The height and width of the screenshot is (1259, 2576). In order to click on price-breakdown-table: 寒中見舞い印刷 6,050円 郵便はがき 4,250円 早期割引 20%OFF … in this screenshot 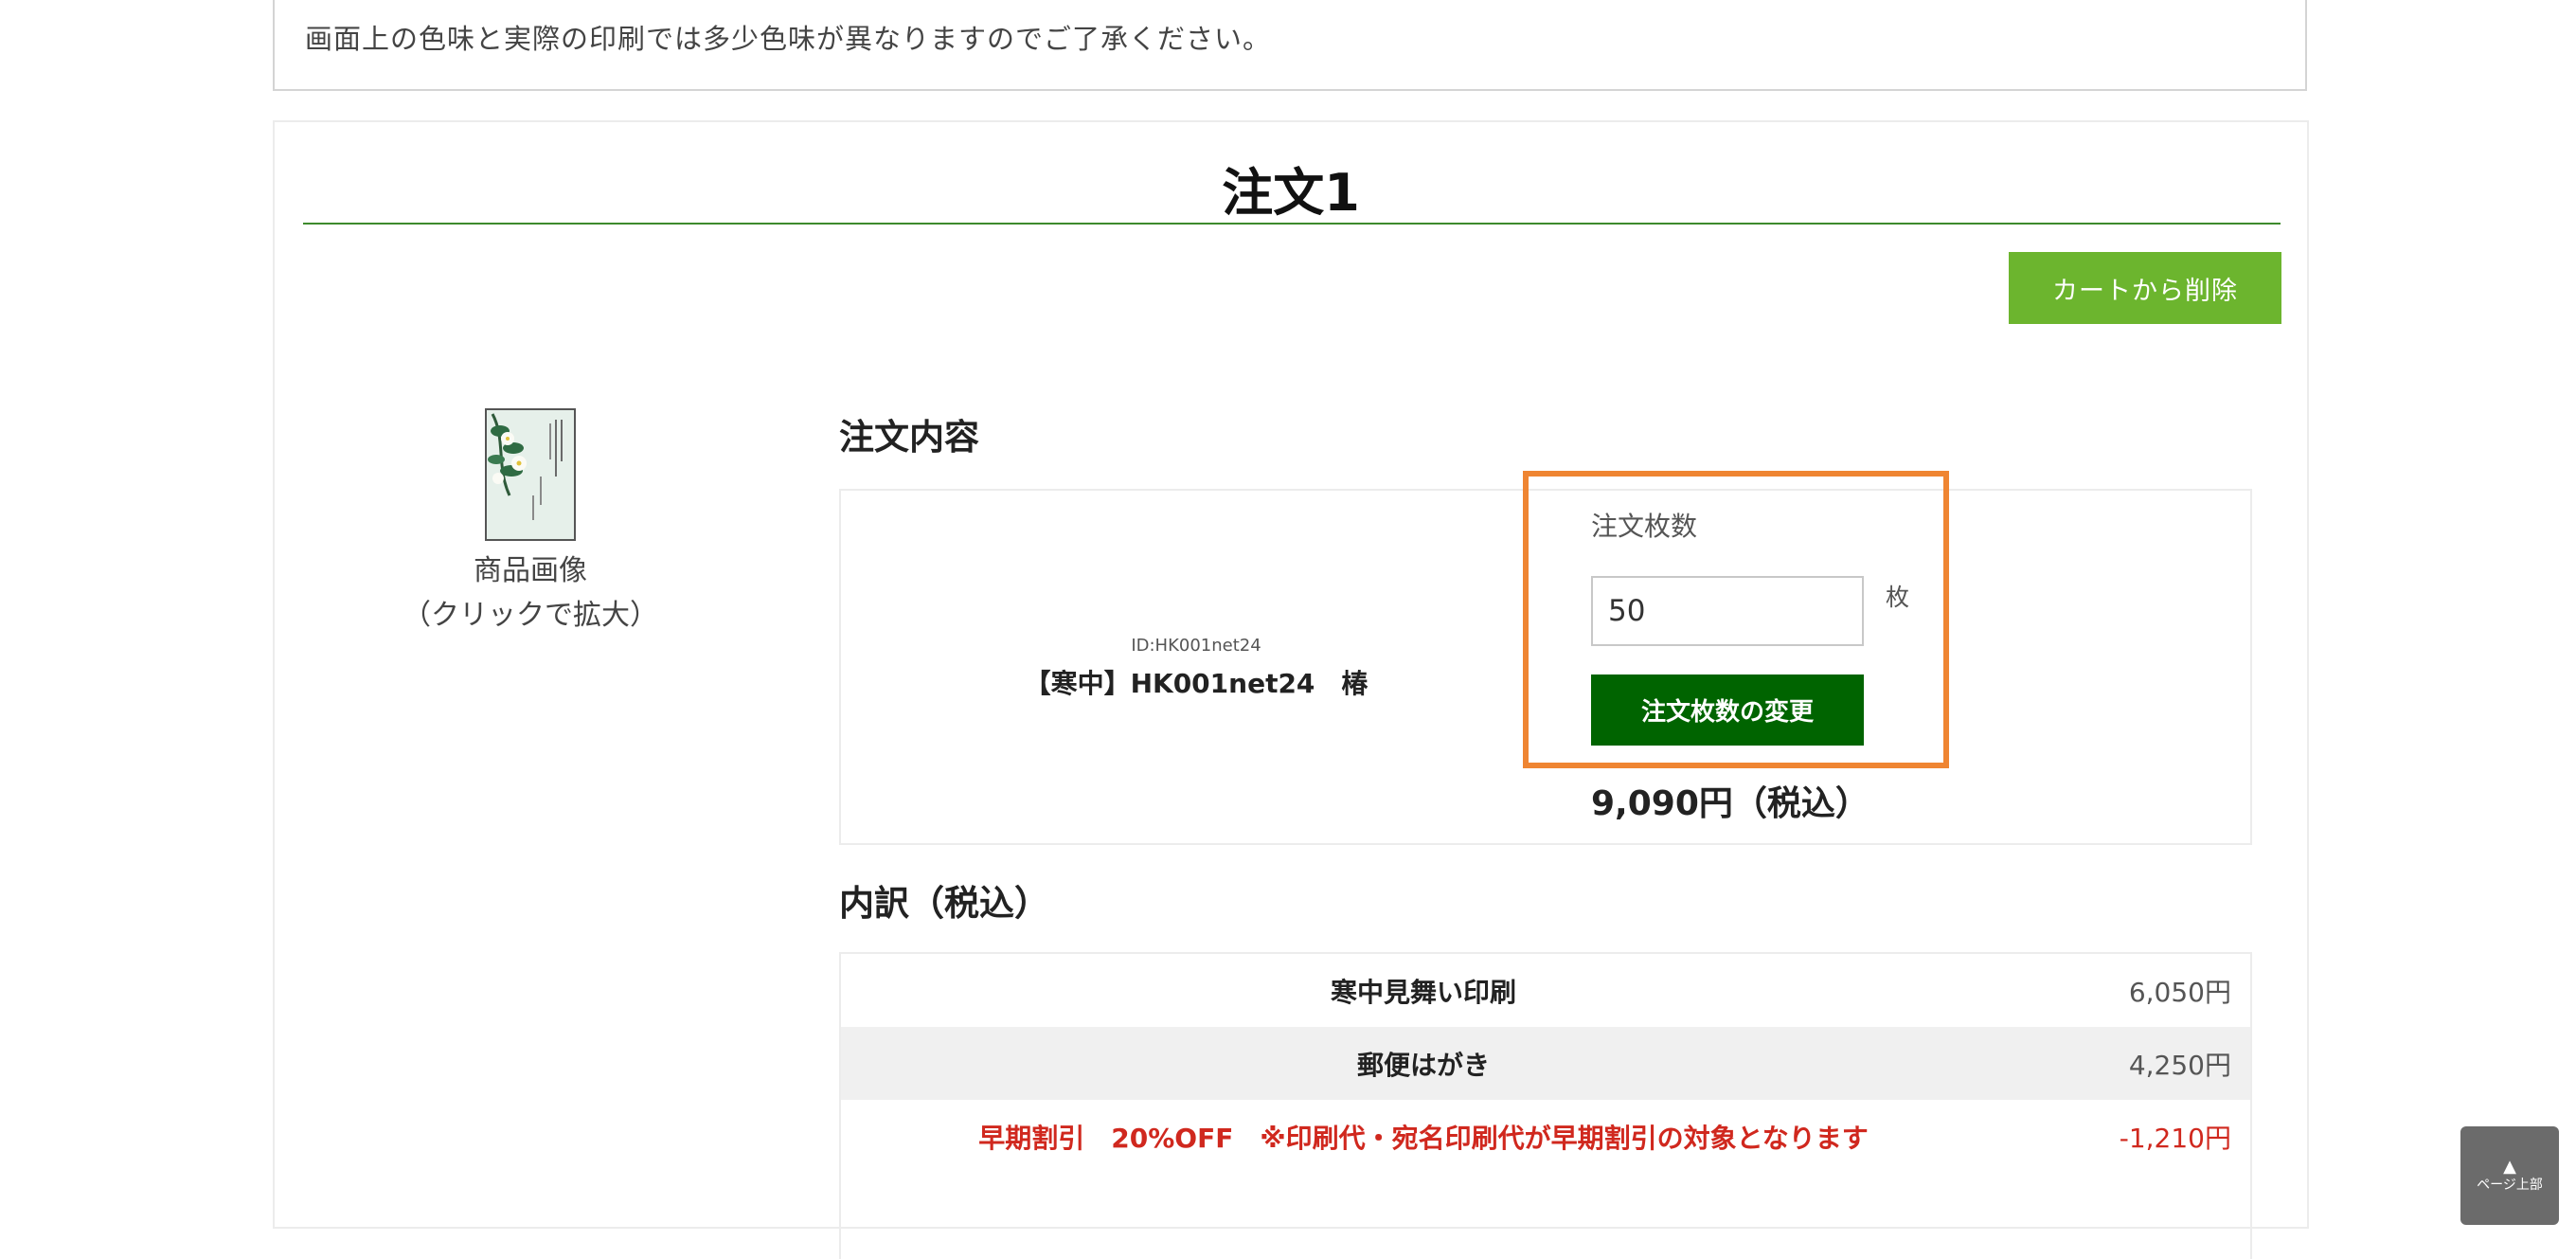, I will do `click(1545, 1105)`.